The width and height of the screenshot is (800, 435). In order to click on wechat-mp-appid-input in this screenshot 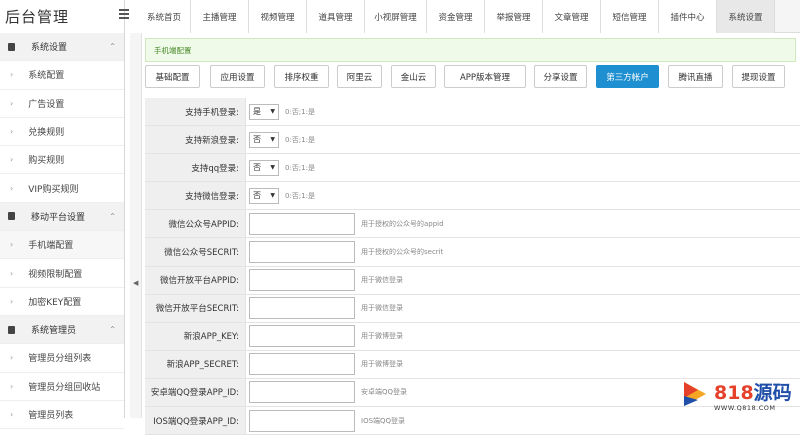, I will do `click(302, 223)`.